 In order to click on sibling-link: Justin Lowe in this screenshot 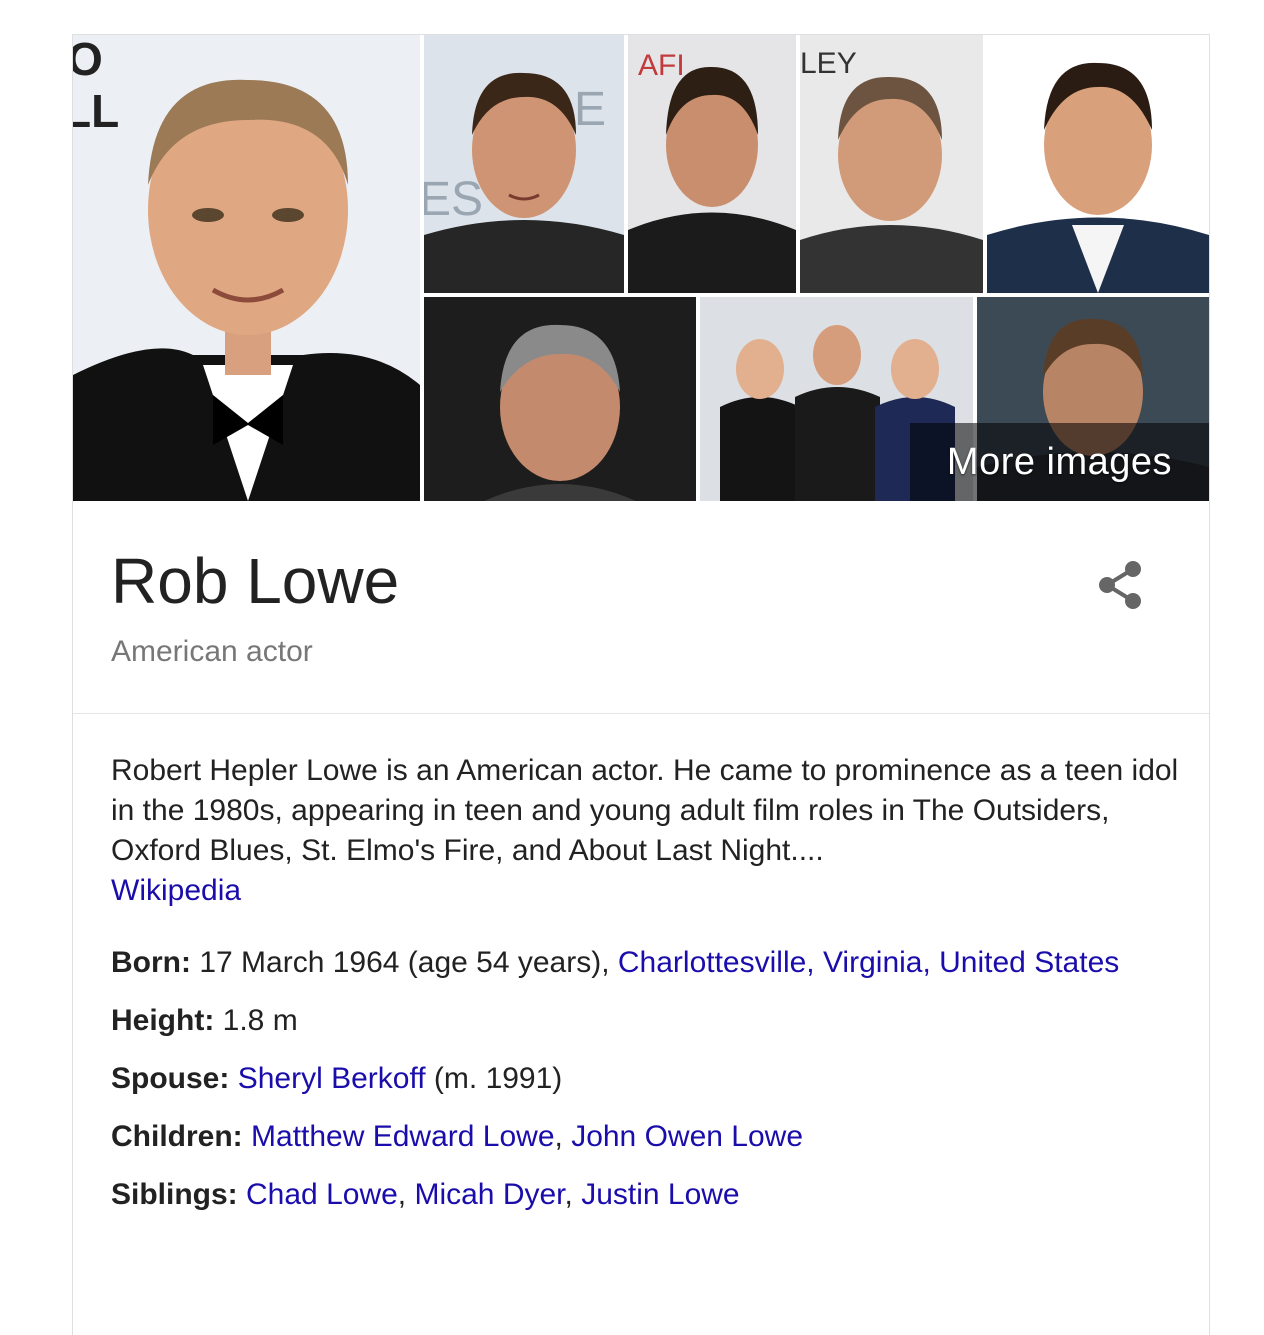, I will do `click(660, 1194)`.